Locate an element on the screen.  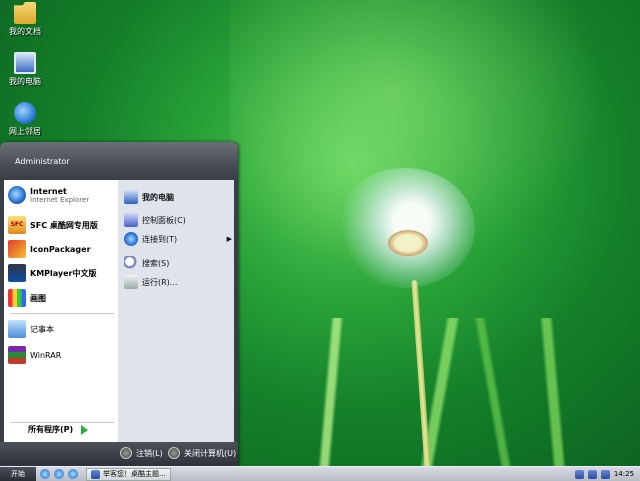
all-programs-label: 所有程序(P) is located at coordinates (51, 429).